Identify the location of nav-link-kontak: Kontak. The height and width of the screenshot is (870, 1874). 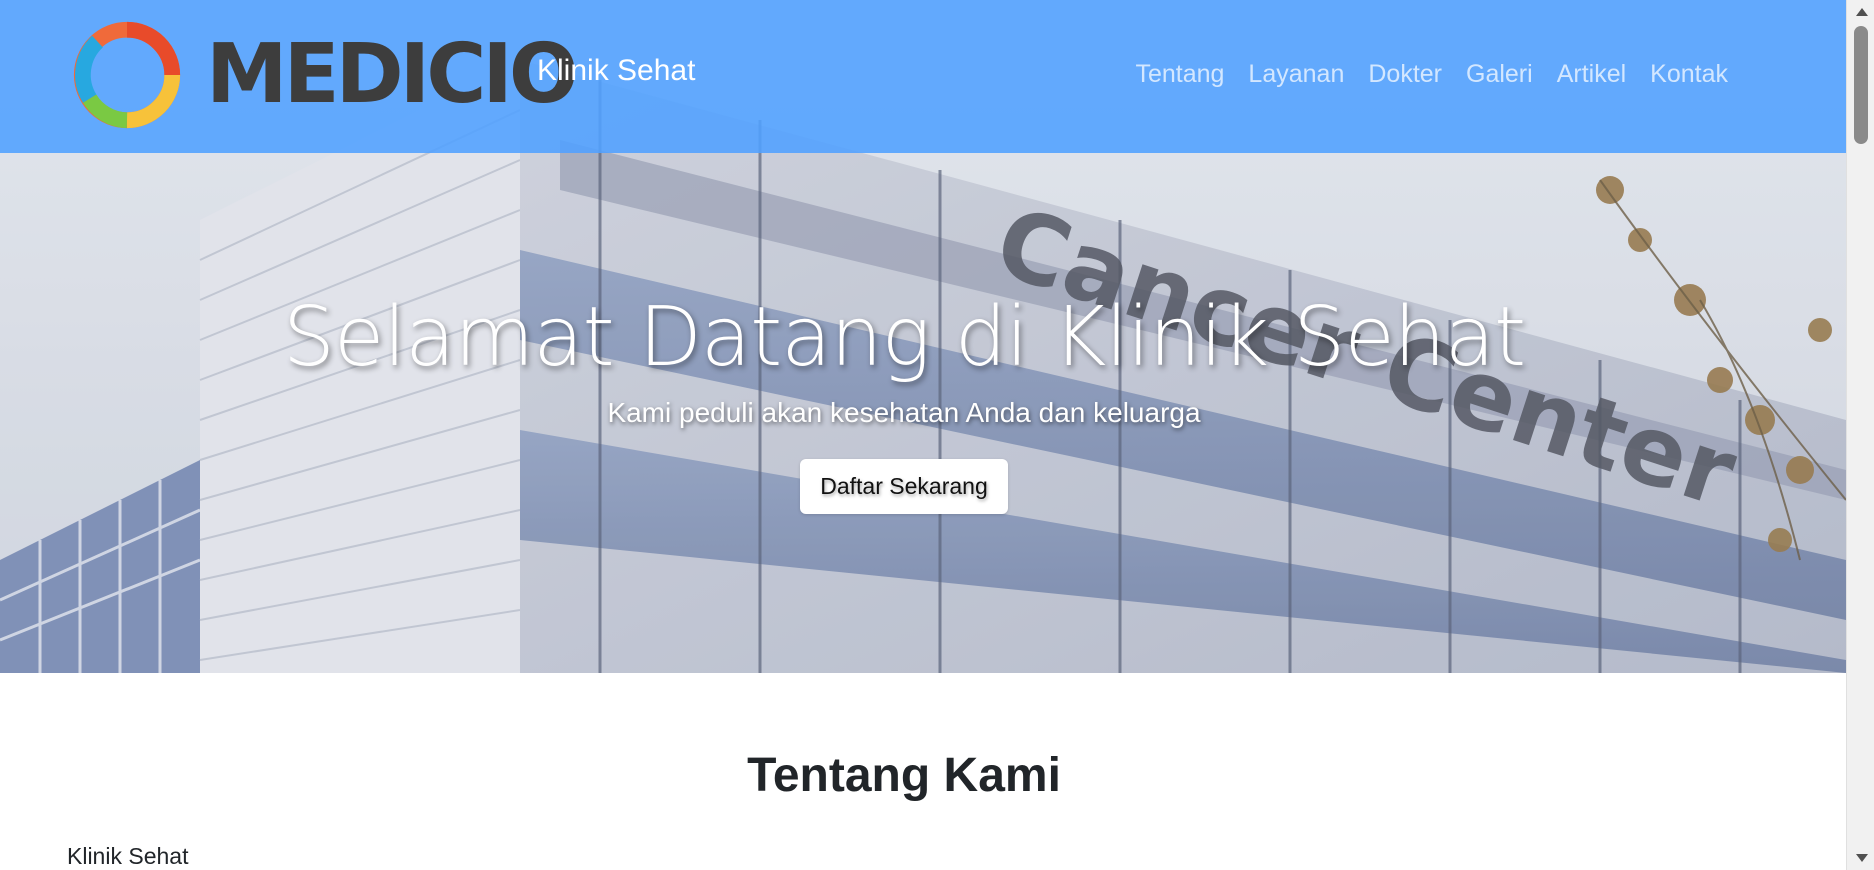
(1689, 74).